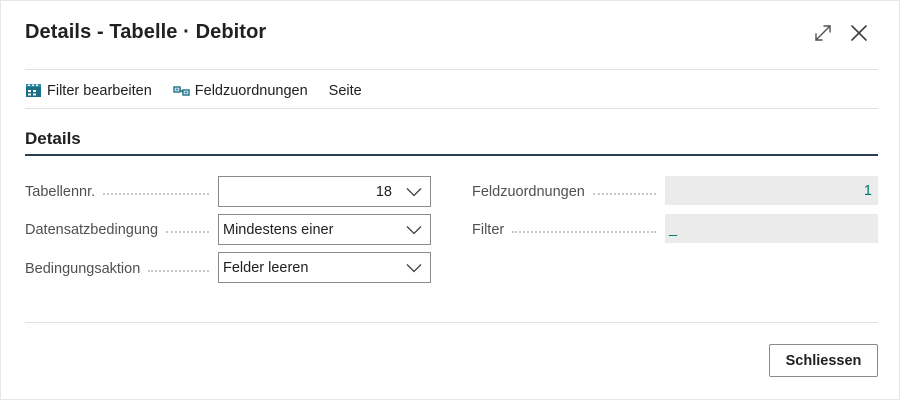 The height and width of the screenshot is (400, 900). Describe the element at coordinates (567, 192) in the screenshot. I see `field-mappings-label: Feldzuordnungen` at that location.